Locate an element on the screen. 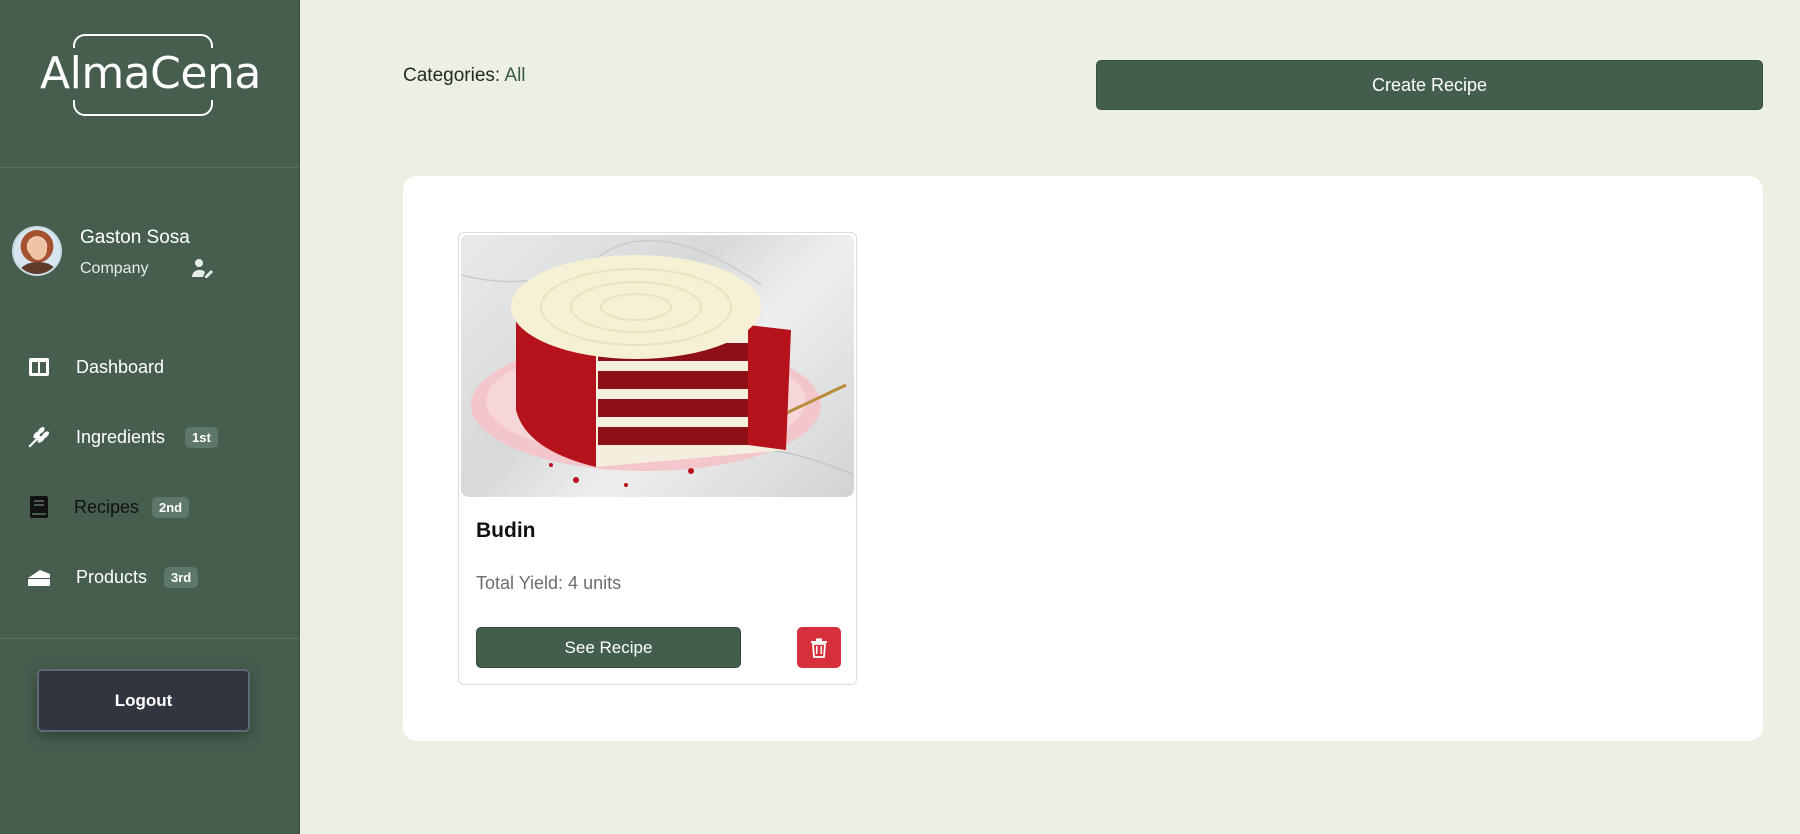  dashboard-icon is located at coordinates (39, 367).